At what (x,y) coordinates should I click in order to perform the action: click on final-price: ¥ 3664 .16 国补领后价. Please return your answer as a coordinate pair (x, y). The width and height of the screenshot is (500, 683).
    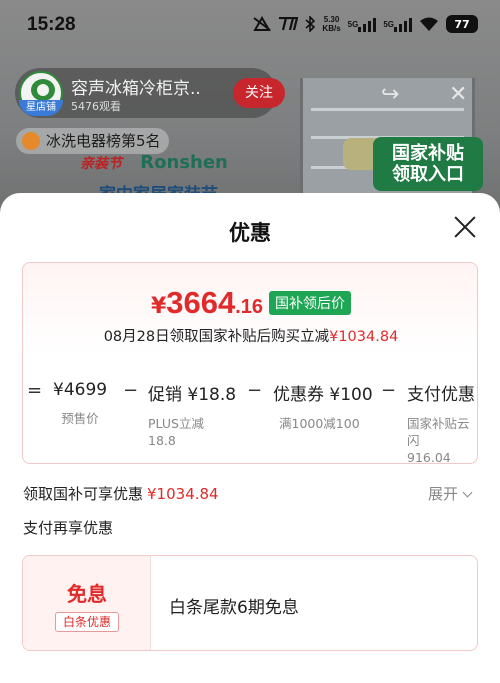
    Looking at the image, I should click on (250, 303).